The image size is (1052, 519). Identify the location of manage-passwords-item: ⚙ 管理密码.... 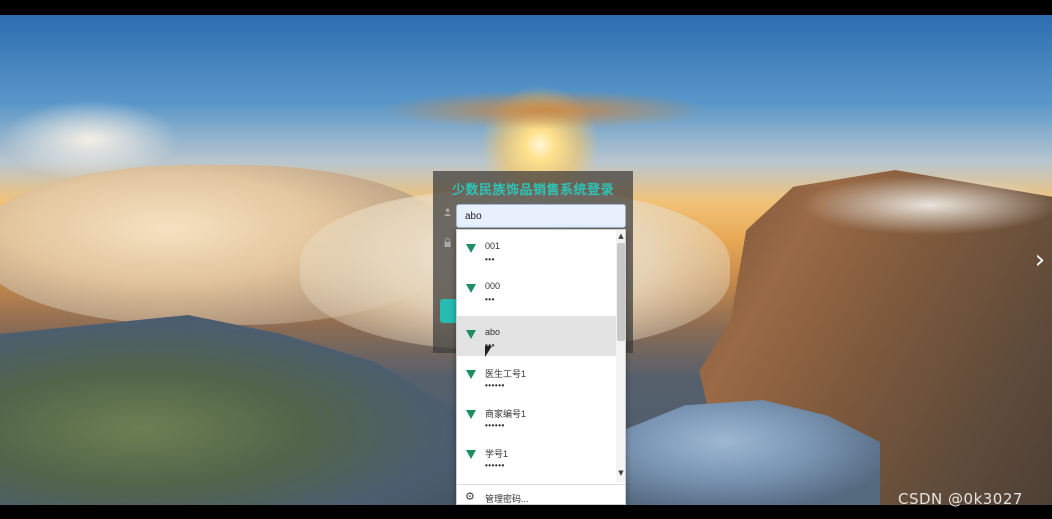
(541, 496).